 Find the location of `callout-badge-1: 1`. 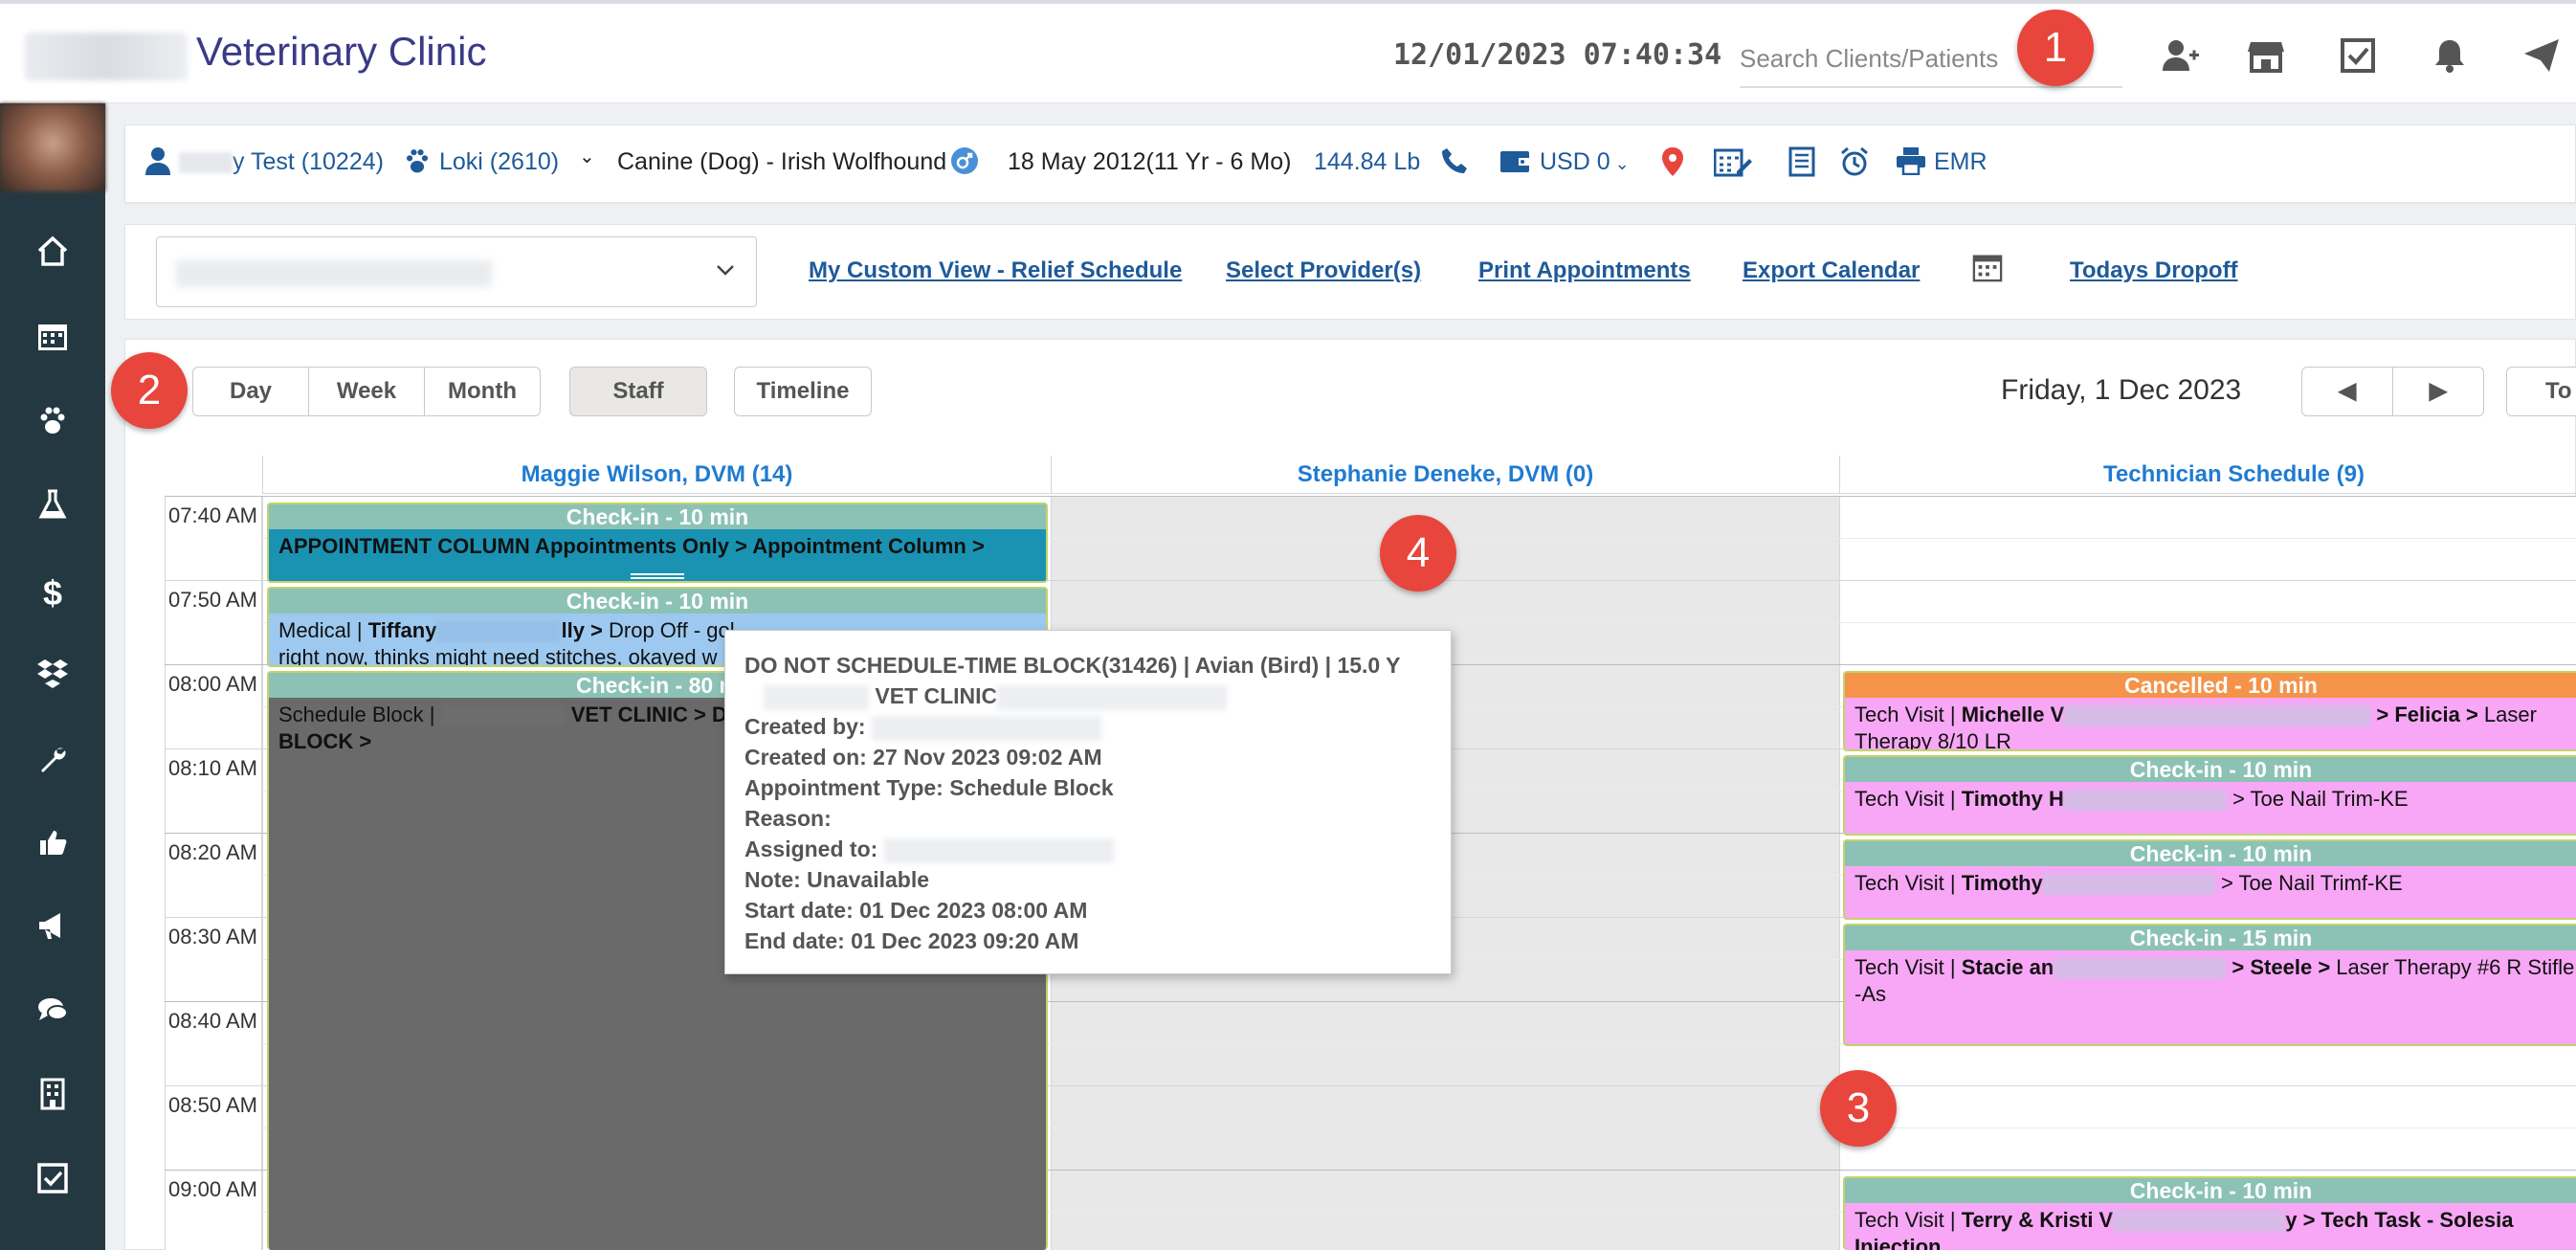

callout-badge-1: 1 is located at coordinates (2055, 48).